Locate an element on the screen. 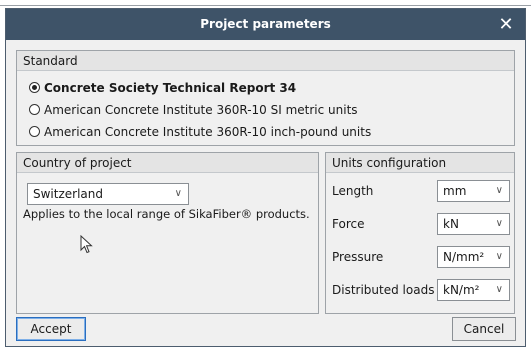  top-edge is located at coordinates (265, 3).